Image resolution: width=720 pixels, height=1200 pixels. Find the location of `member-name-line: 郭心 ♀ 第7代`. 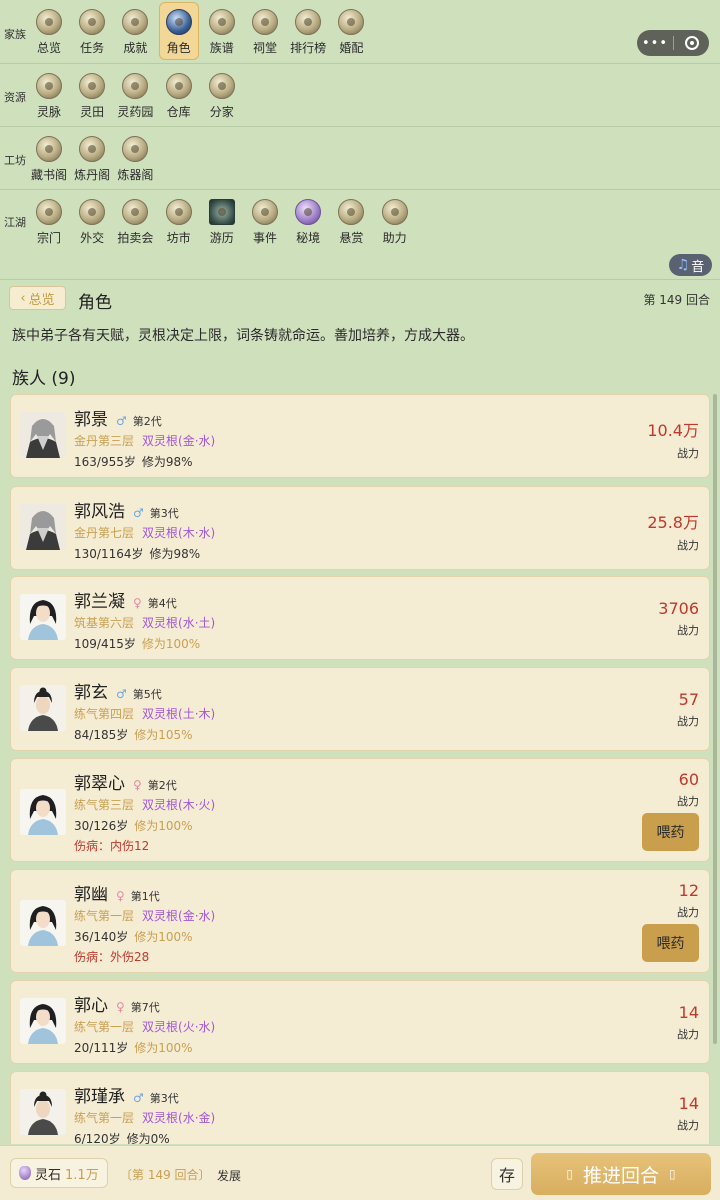

member-name-line: 郭心 ♀ 第7代 is located at coordinates (117, 1003).